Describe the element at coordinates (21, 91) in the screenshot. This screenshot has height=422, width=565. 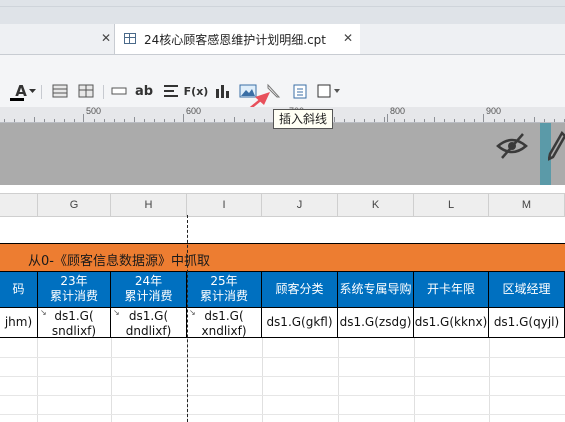
I see `font-color-button: A` at that location.